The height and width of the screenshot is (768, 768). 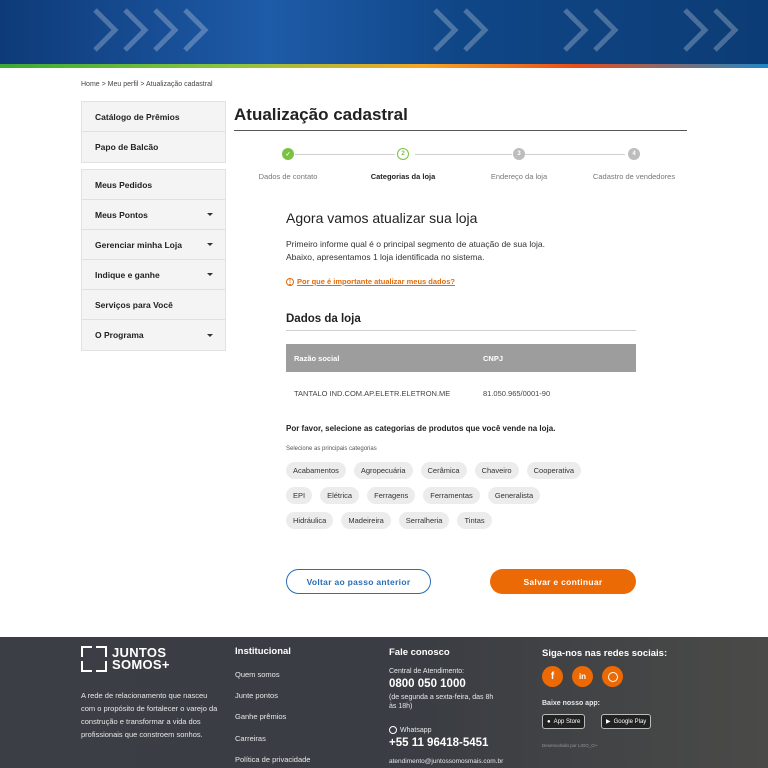 What do you see at coordinates (288, 176) in the screenshot?
I see `step-1-label: Dados de contato` at bounding box center [288, 176].